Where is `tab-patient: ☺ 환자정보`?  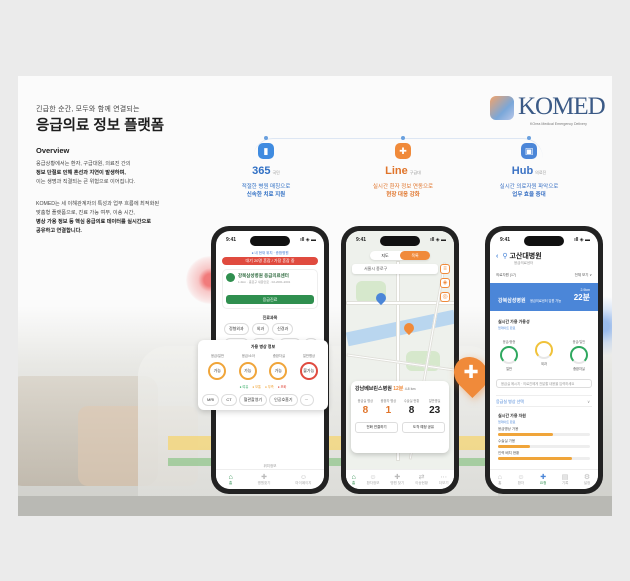 tab-patient: ☺ 환자정보 is located at coordinates (373, 480).